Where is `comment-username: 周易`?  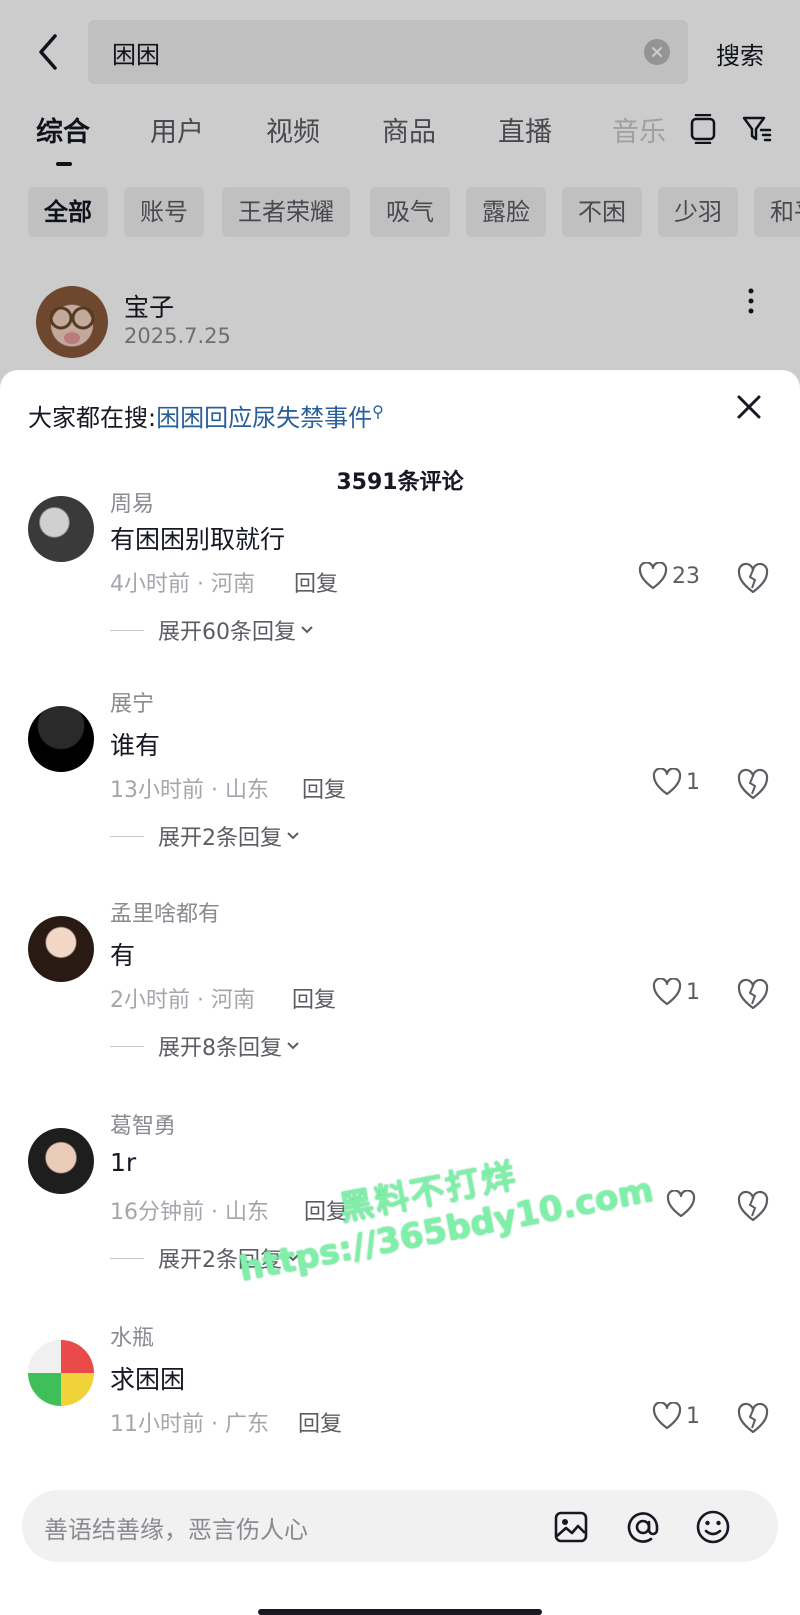
comment-username: 周易 is located at coordinates (132, 502).